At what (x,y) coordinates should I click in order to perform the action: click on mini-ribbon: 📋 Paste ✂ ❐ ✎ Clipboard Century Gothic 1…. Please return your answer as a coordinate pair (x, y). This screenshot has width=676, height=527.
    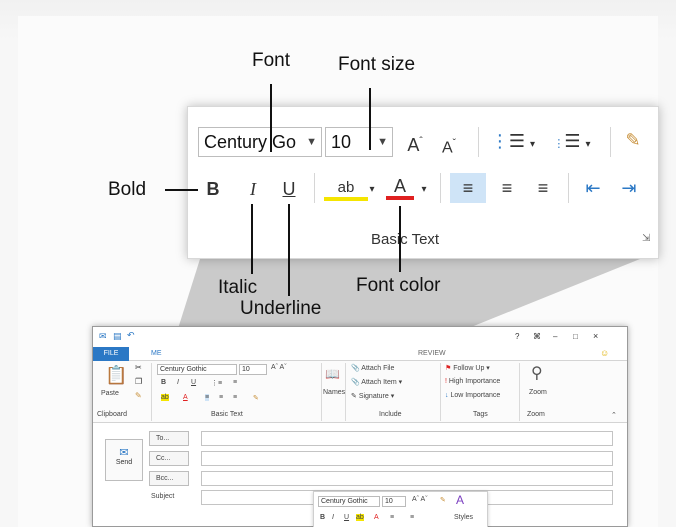
    Looking at the image, I should click on (360, 392).